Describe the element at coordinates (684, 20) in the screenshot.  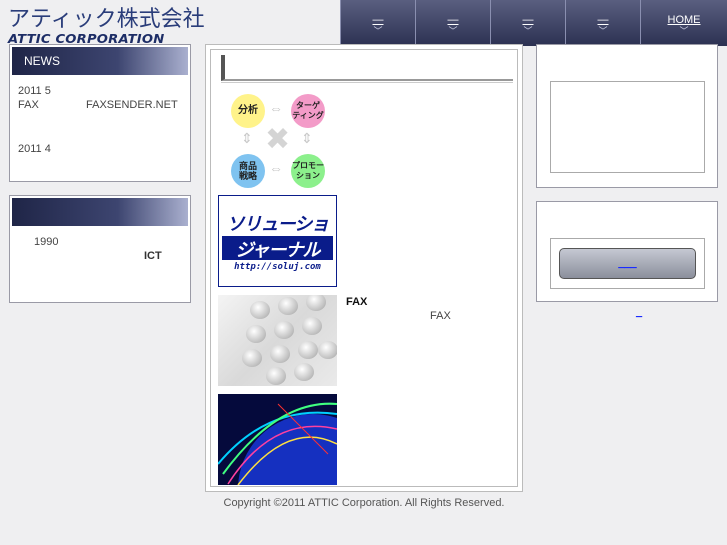
I see `nav-item-label: HOME` at that location.